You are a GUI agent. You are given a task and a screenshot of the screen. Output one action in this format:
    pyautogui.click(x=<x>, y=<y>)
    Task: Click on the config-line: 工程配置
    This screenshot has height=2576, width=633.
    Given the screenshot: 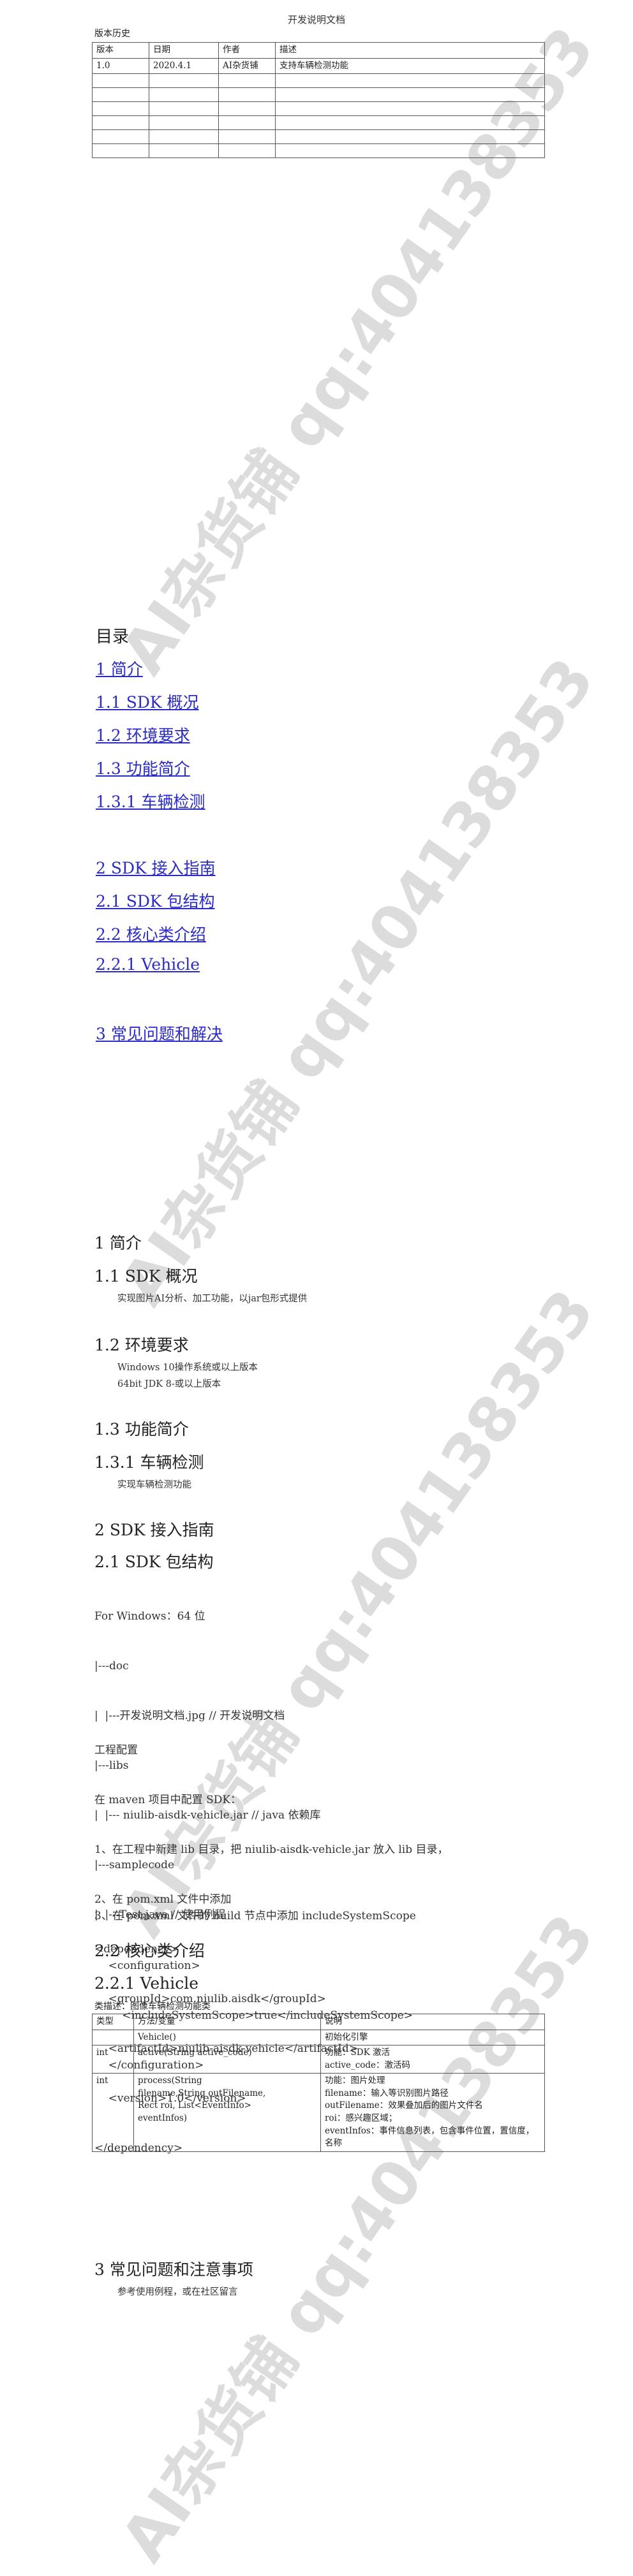 What is the action you would take?
    pyautogui.click(x=116, y=1751)
    